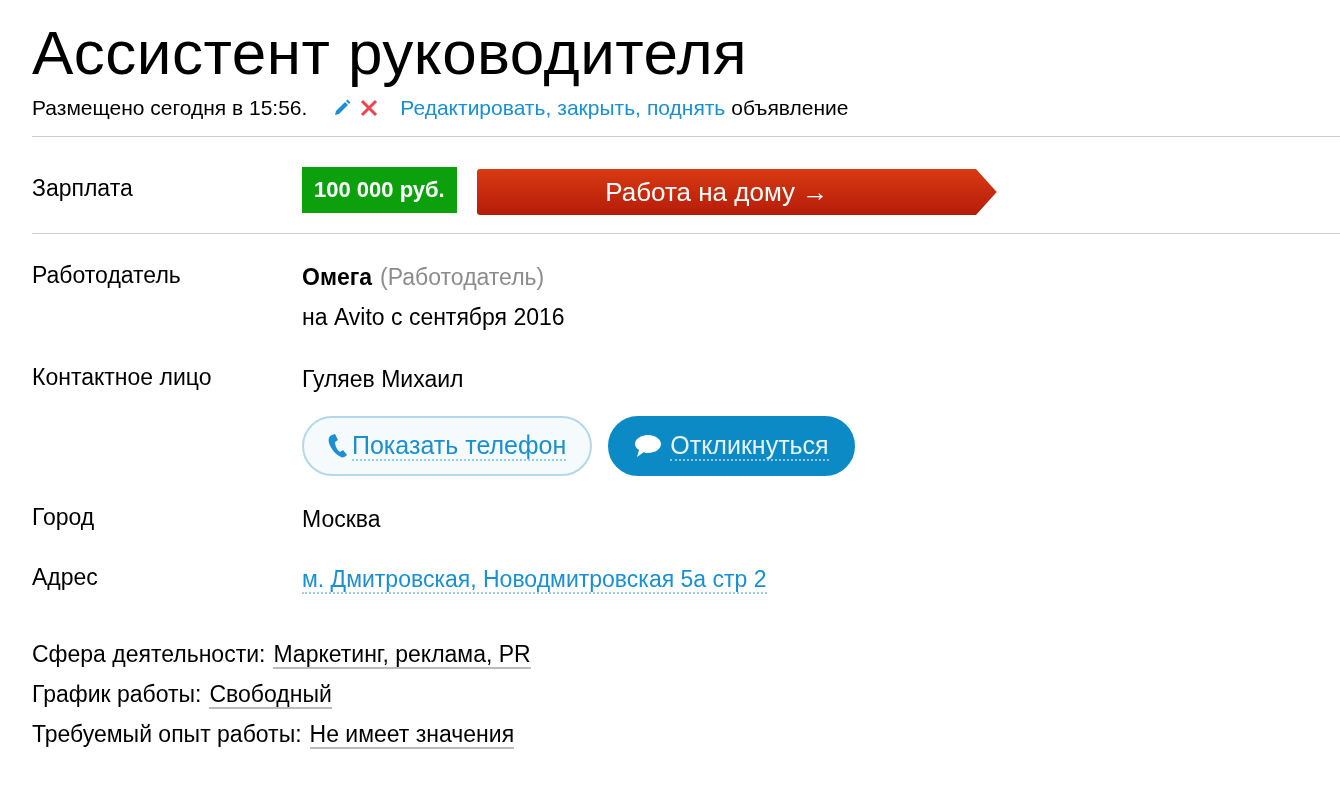 The height and width of the screenshot is (800, 1340). I want to click on param-link: Свободный, so click(270, 695).